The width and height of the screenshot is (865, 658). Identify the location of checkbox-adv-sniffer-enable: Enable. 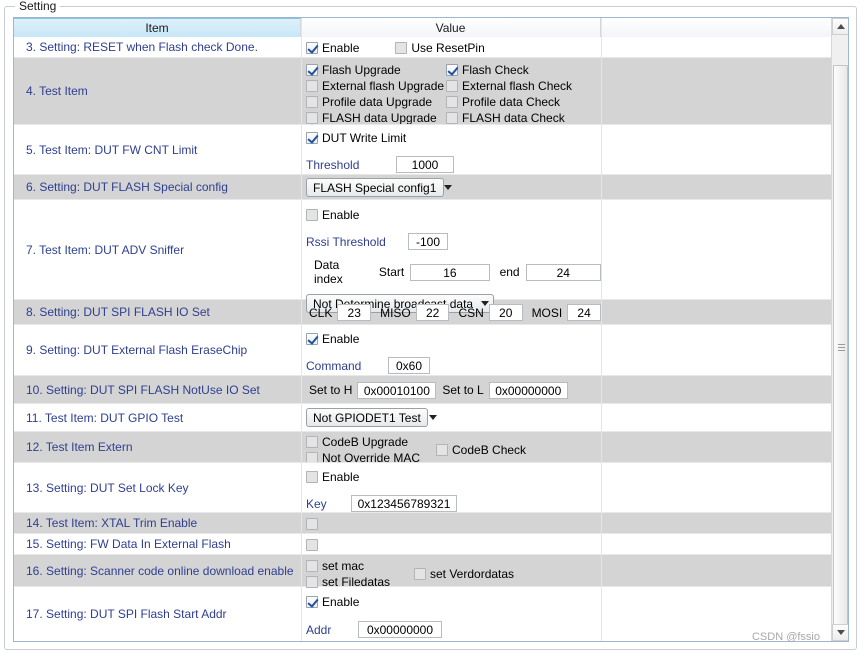
(332, 215).